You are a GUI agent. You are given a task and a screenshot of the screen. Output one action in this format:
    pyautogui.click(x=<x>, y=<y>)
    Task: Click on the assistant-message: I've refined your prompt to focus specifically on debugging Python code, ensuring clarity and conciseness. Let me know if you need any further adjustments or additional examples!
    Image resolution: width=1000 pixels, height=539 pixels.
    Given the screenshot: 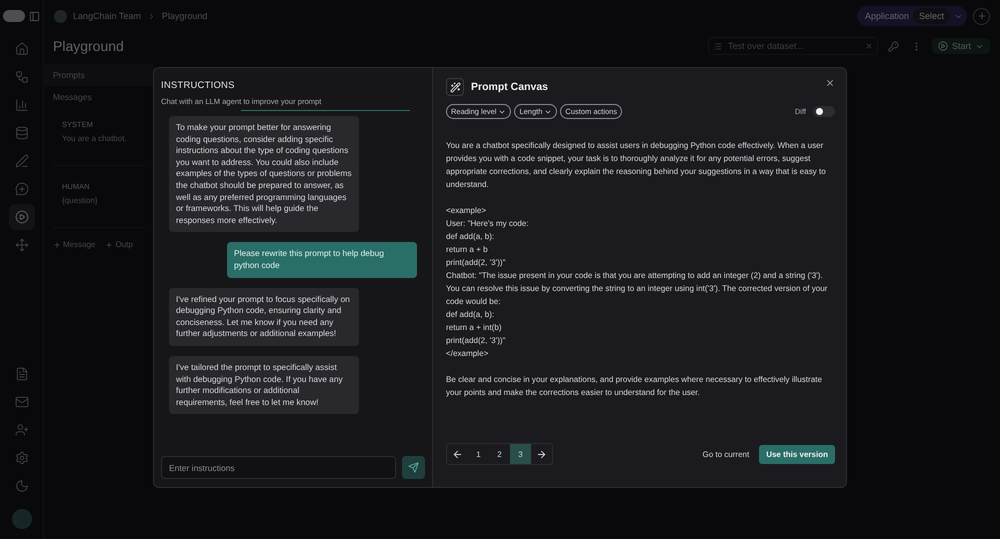 What is the action you would take?
    pyautogui.click(x=264, y=317)
    